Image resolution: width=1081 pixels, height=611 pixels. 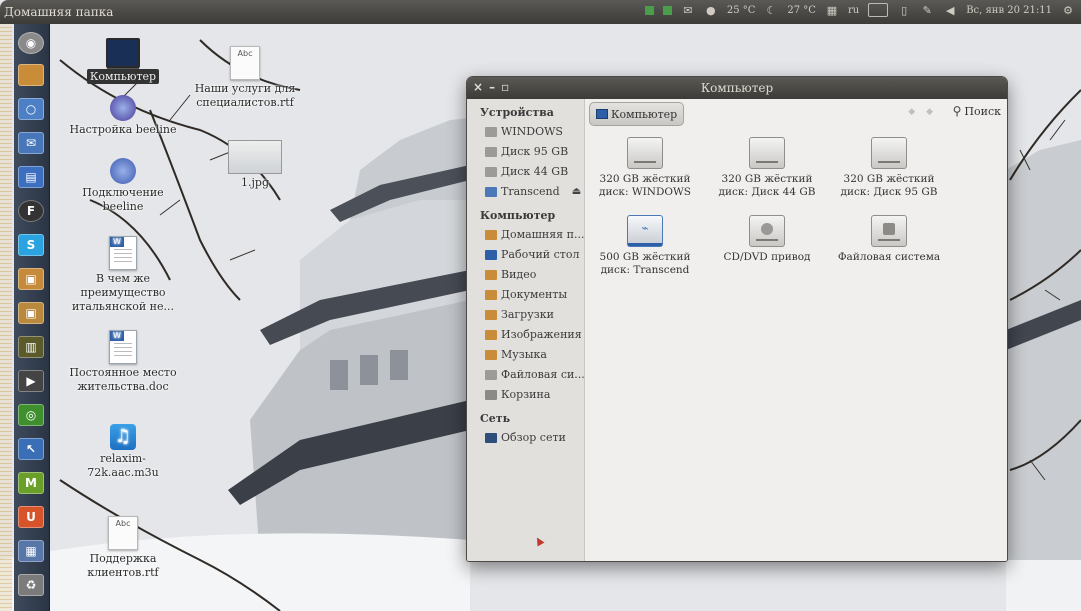 What do you see at coordinates (491, 314) in the screenshot?
I see `downloads-folder-icon` at bounding box center [491, 314].